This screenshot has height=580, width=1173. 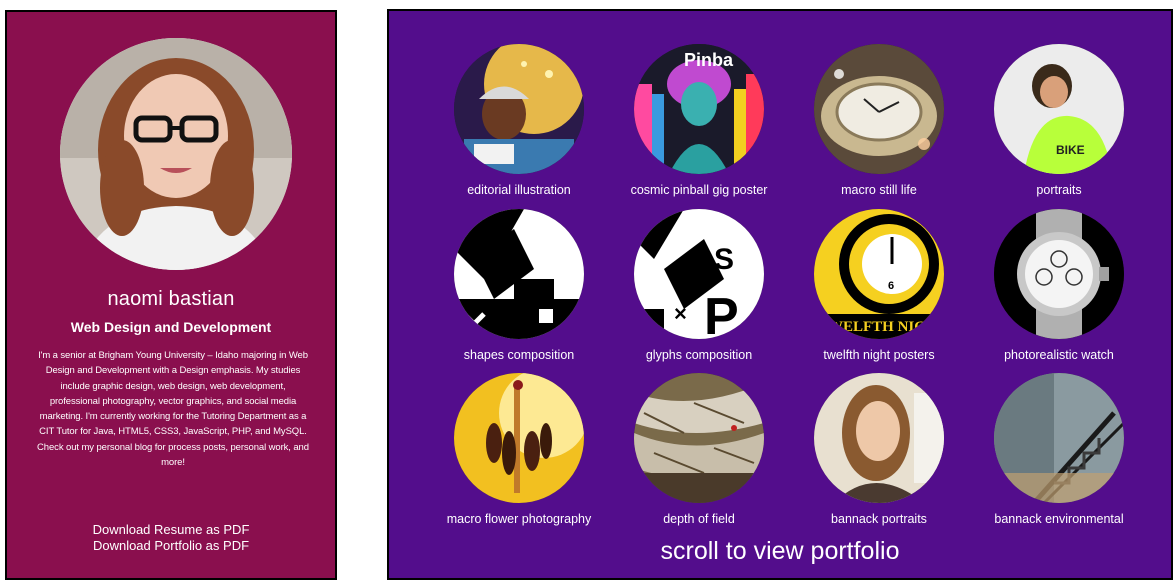 What do you see at coordinates (1059, 109) in the screenshot?
I see `portrait-thumbnail: BIKE` at bounding box center [1059, 109].